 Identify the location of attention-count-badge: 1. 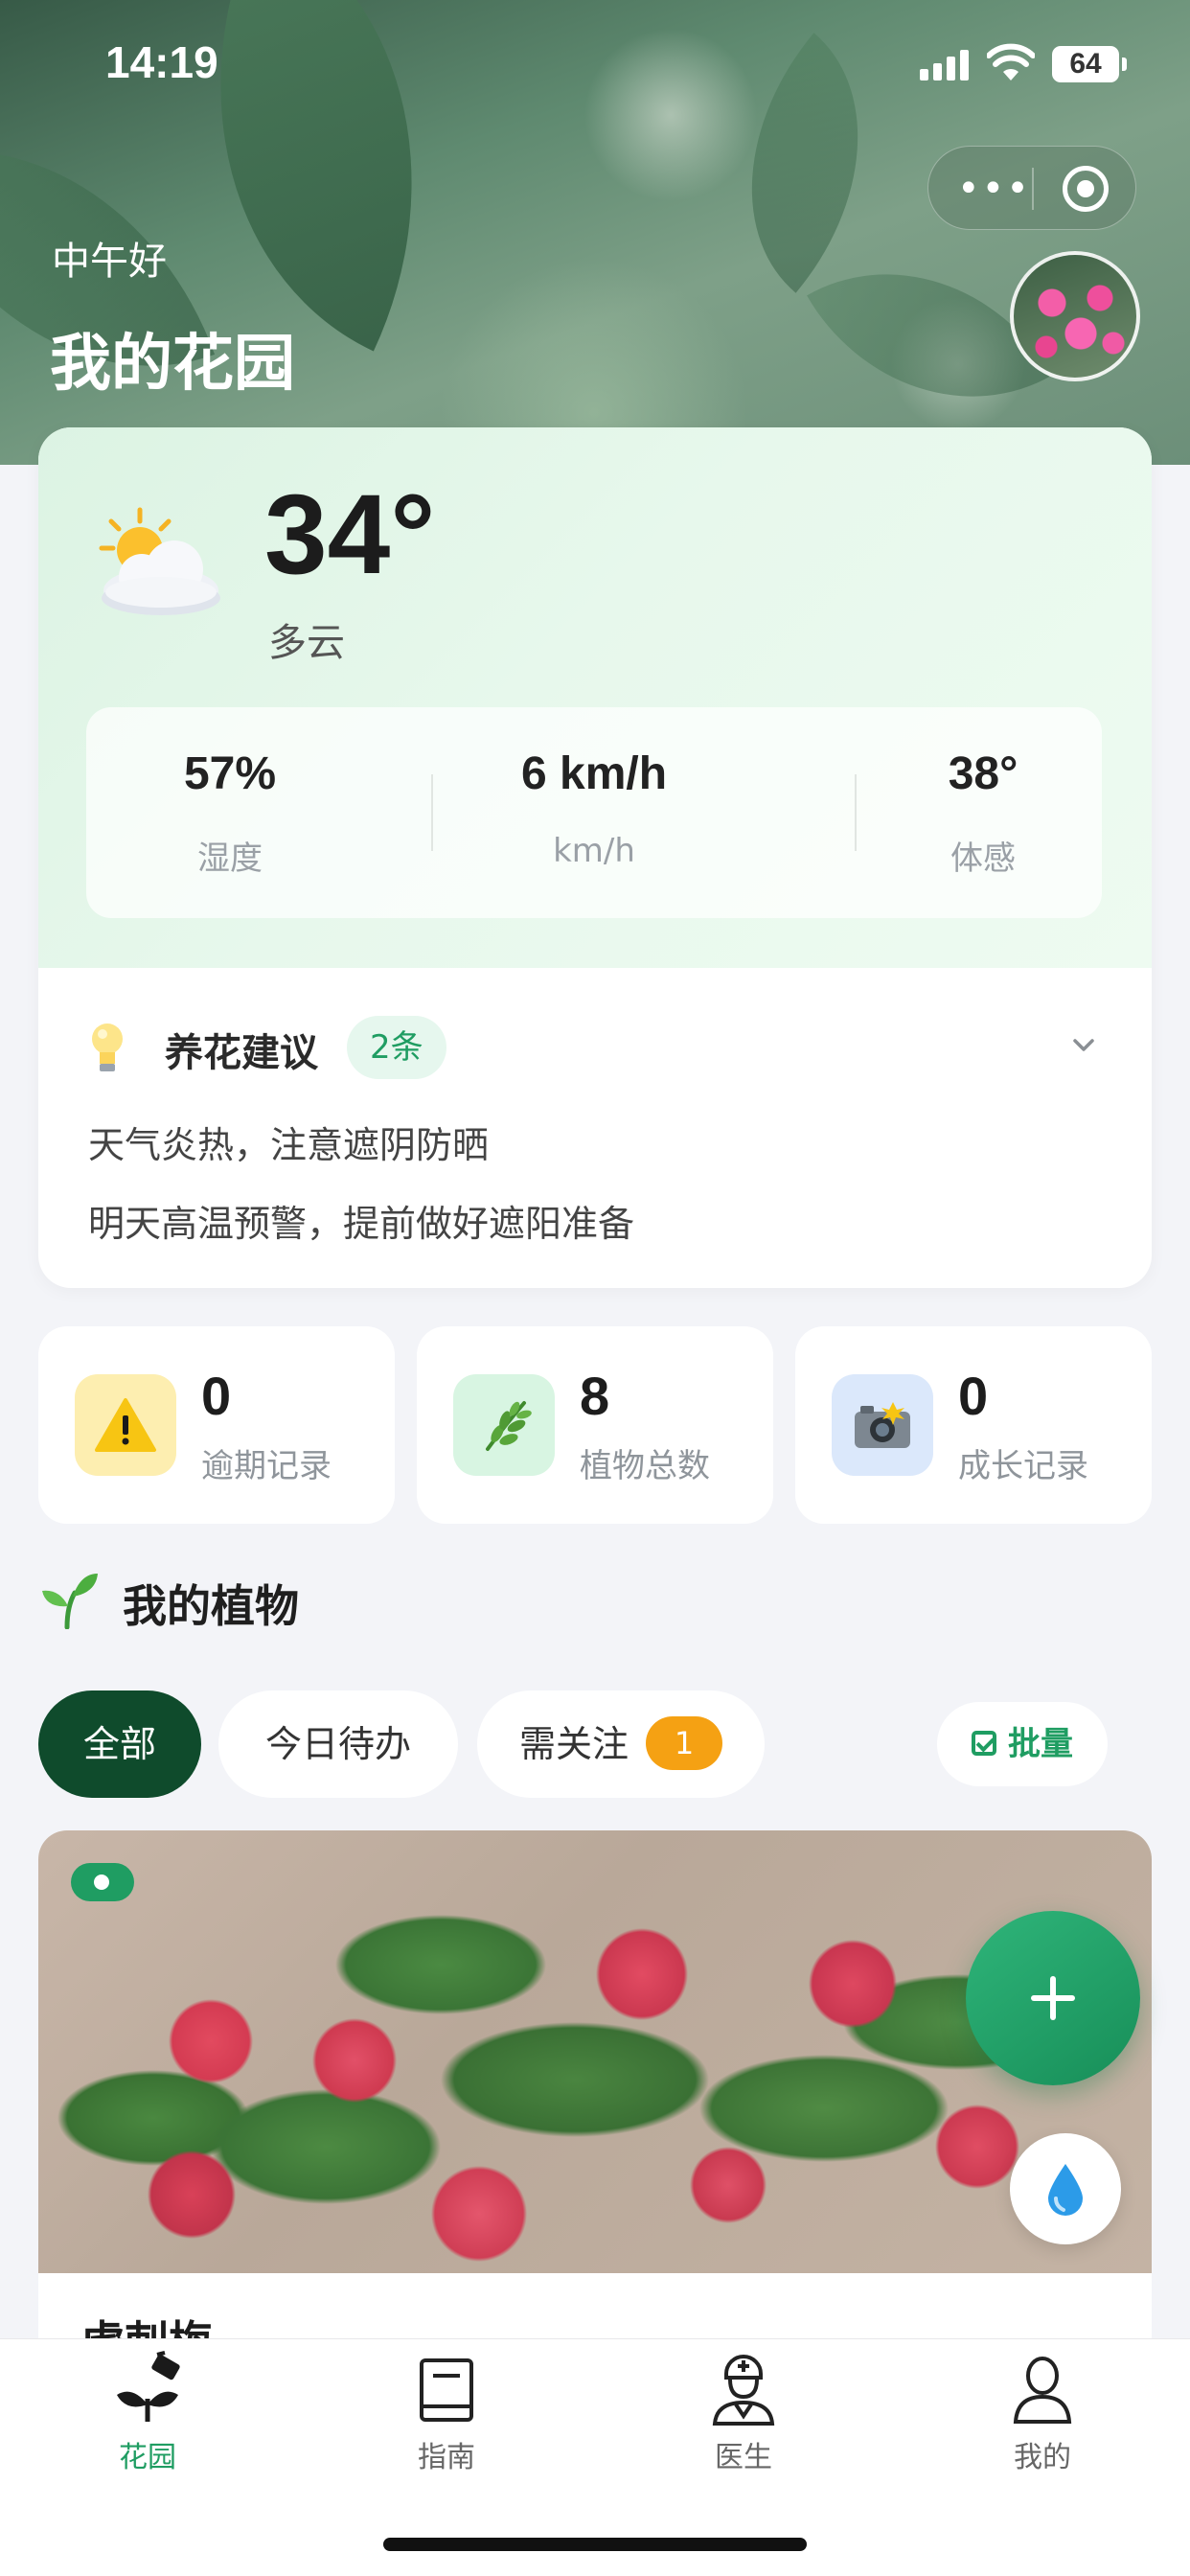
(684, 1742).